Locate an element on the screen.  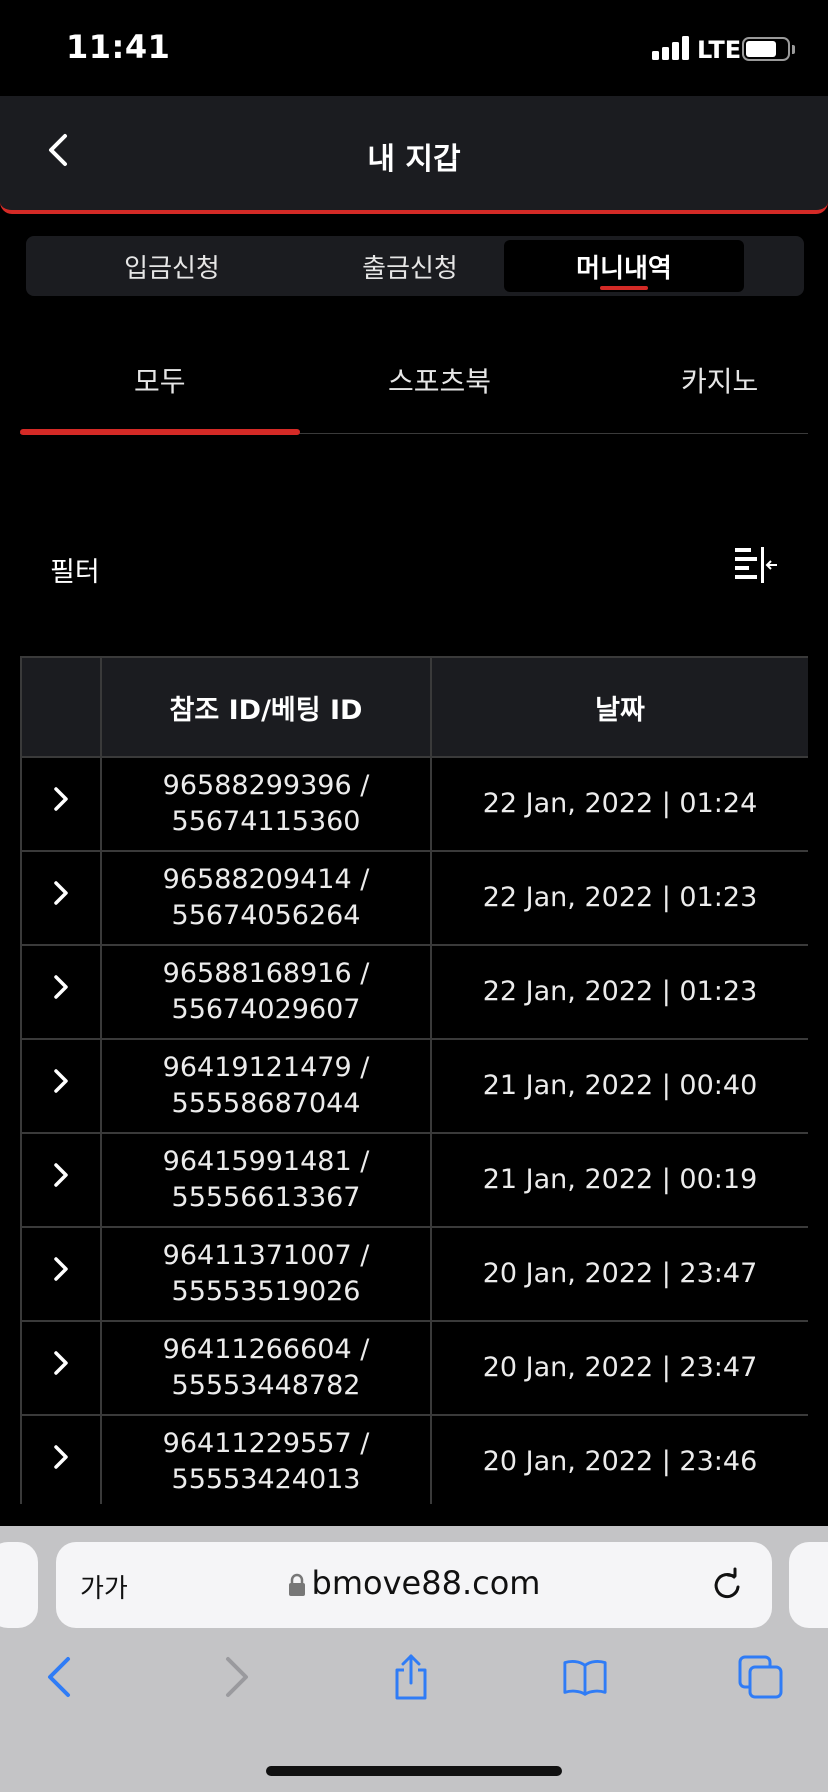
url-display: bmove88.com is located at coordinates (414, 1583).